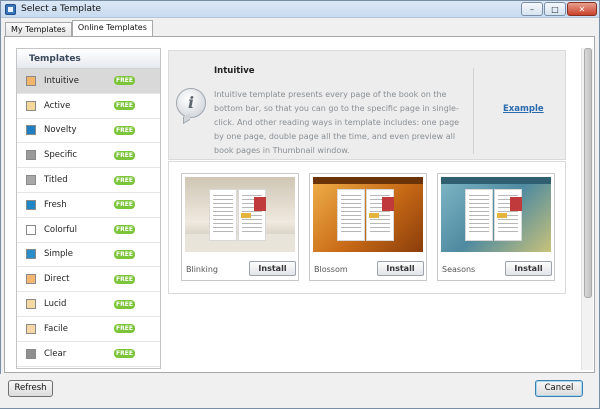 The image size is (600, 409). Describe the element at coordinates (473, 111) in the screenshot. I see `detail-divider` at that location.